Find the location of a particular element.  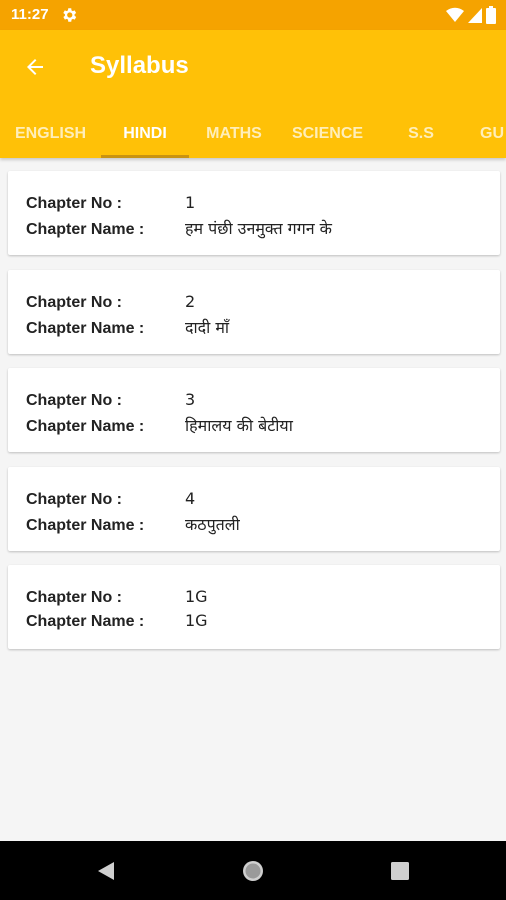

chapter-card: Chapter No : 1G Chapter Name : 1G is located at coordinates (254, 607).